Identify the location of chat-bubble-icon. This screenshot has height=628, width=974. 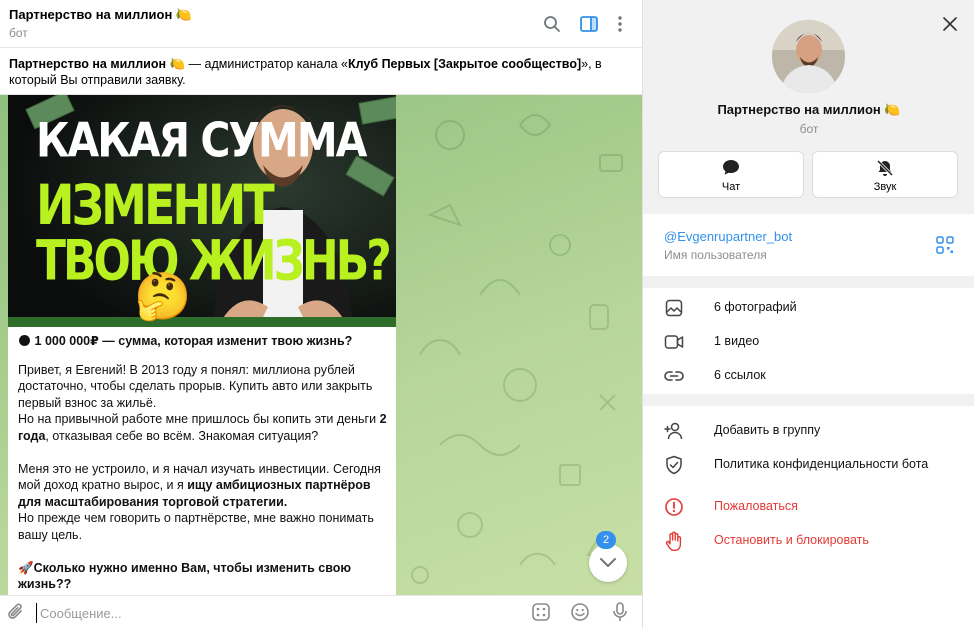
(731, 167).